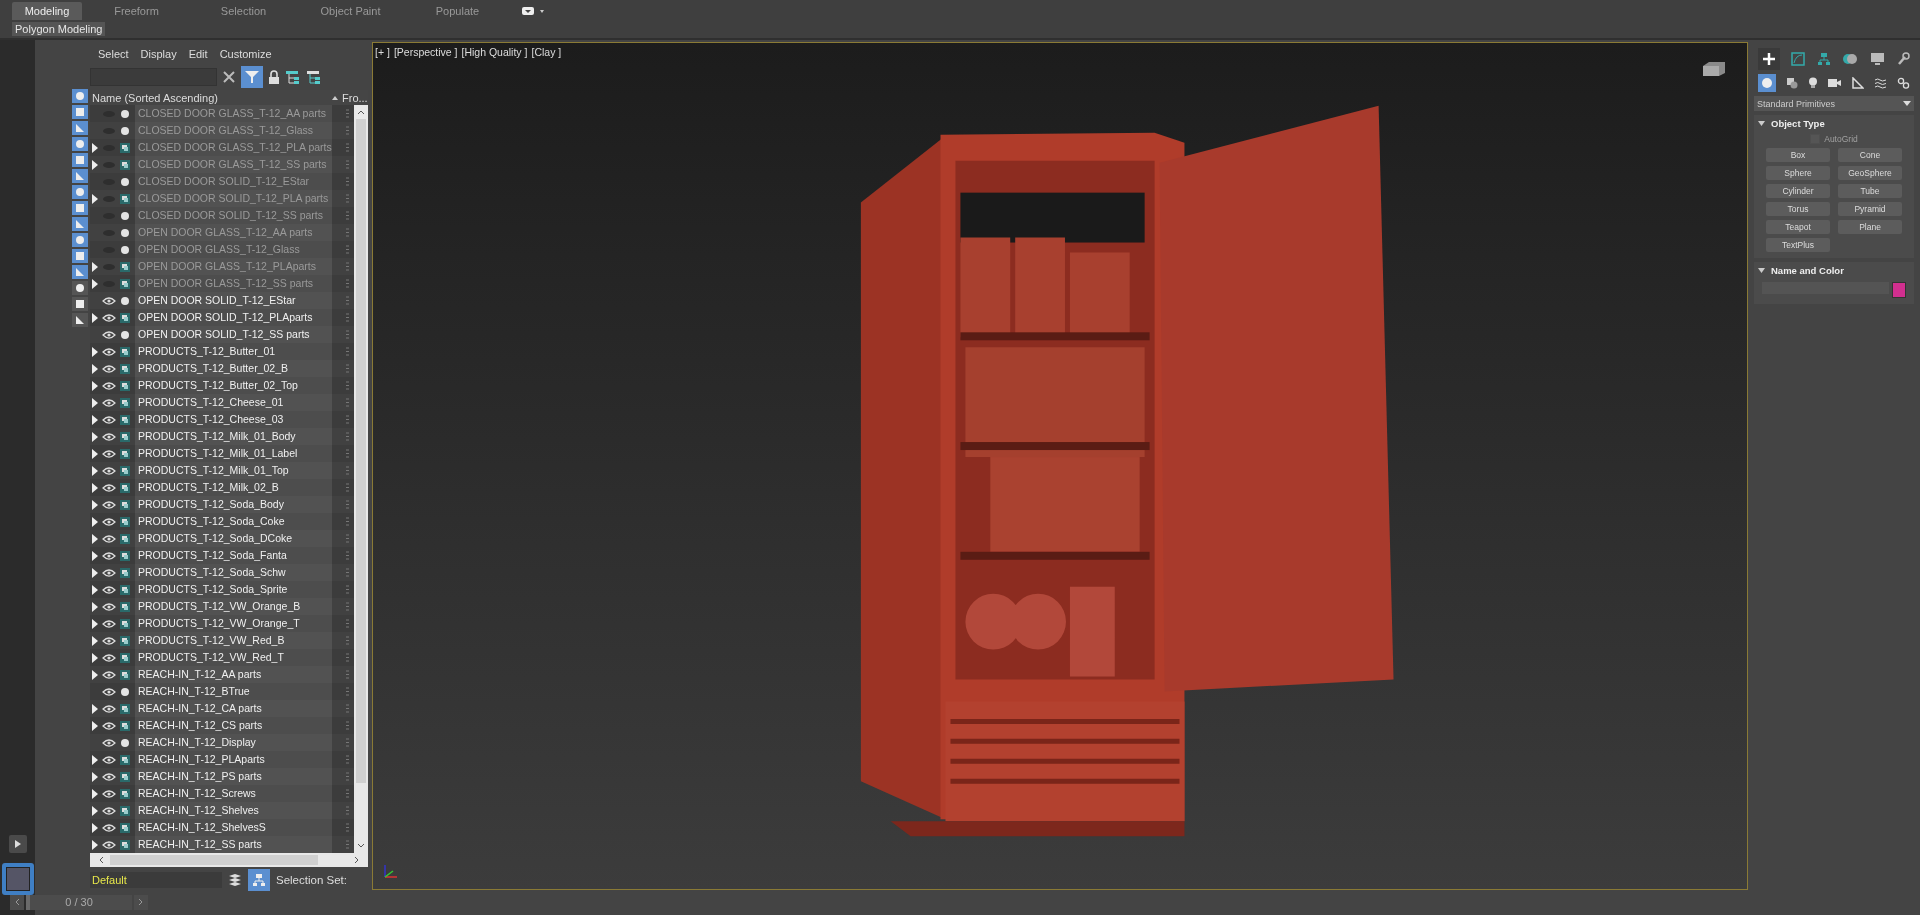 This screenshot has width=1920, height=915. Describe the element at coordinates (233, 657) in the screenshot. I see `object-name: PRODUCTS_T-12_VW_Red_T` at that location.